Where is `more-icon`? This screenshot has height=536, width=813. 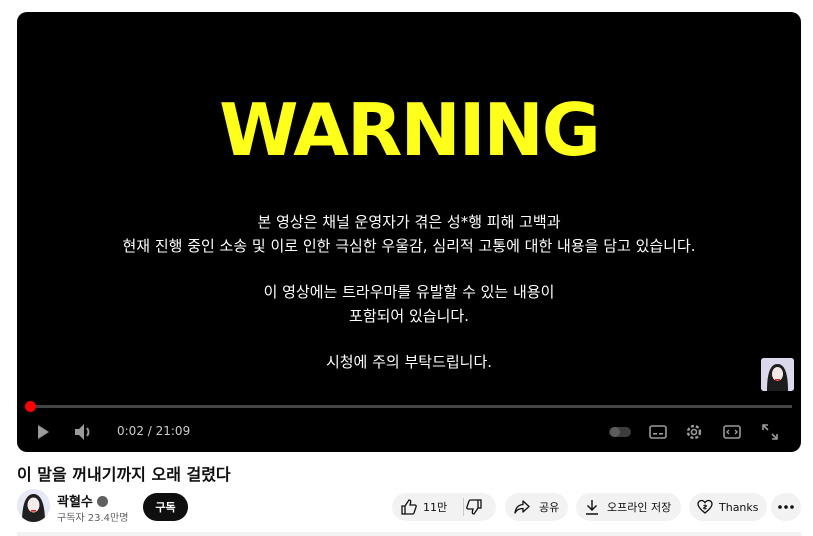 more-icon is located at coordinates (786, 507).